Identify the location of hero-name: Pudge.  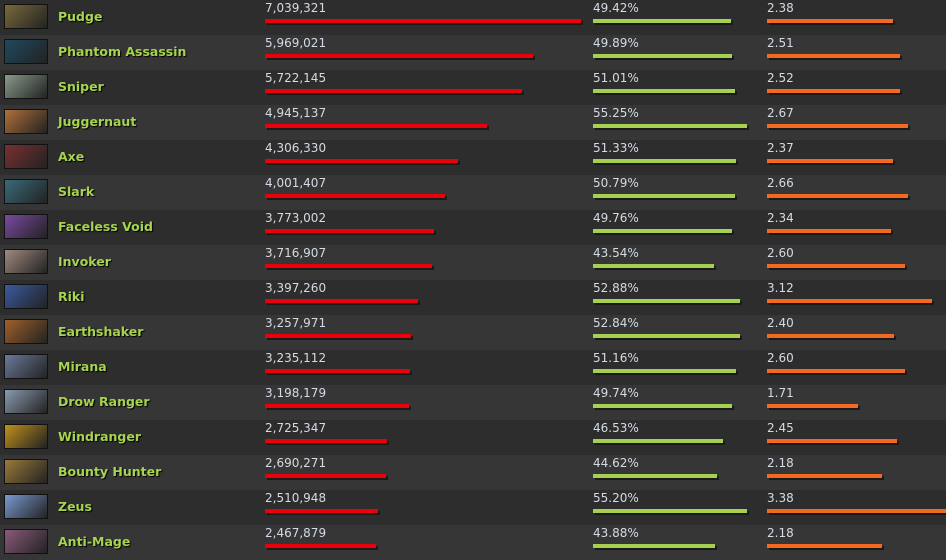
(80, 16).